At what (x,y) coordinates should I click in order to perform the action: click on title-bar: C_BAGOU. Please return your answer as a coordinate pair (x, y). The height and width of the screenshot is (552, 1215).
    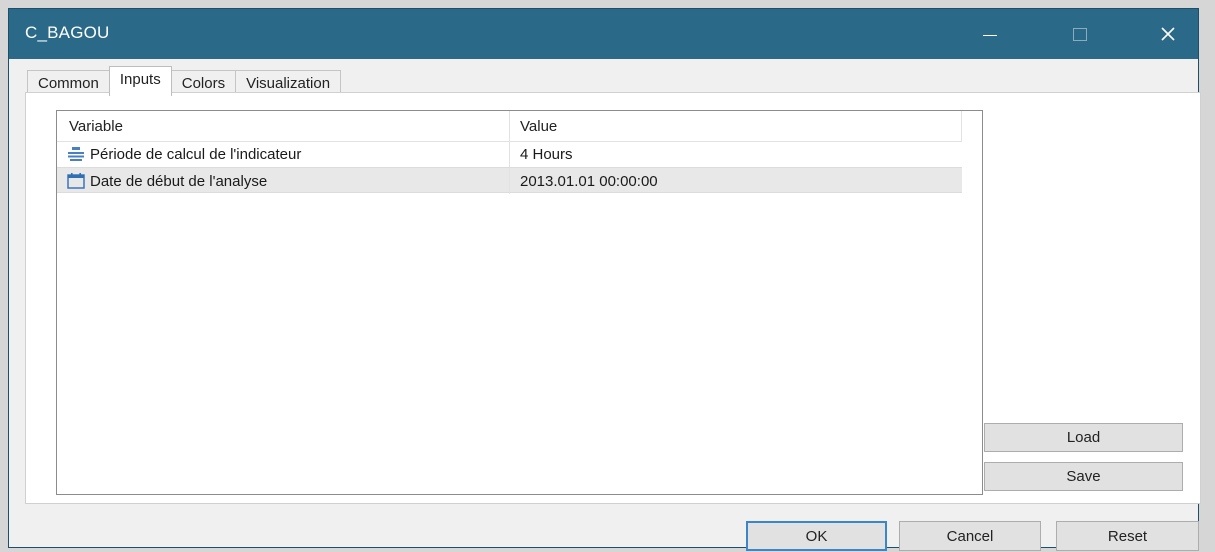
    Looking at the image, I should click on (603, 34).